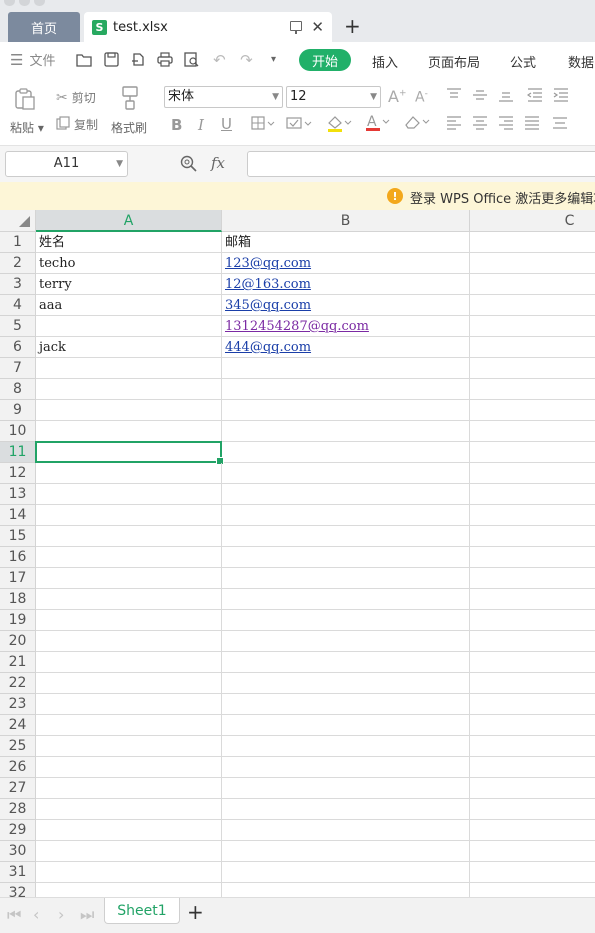 This screenshot has width=595, height=933. I want to click on zoom-icon, so click(188, 163).